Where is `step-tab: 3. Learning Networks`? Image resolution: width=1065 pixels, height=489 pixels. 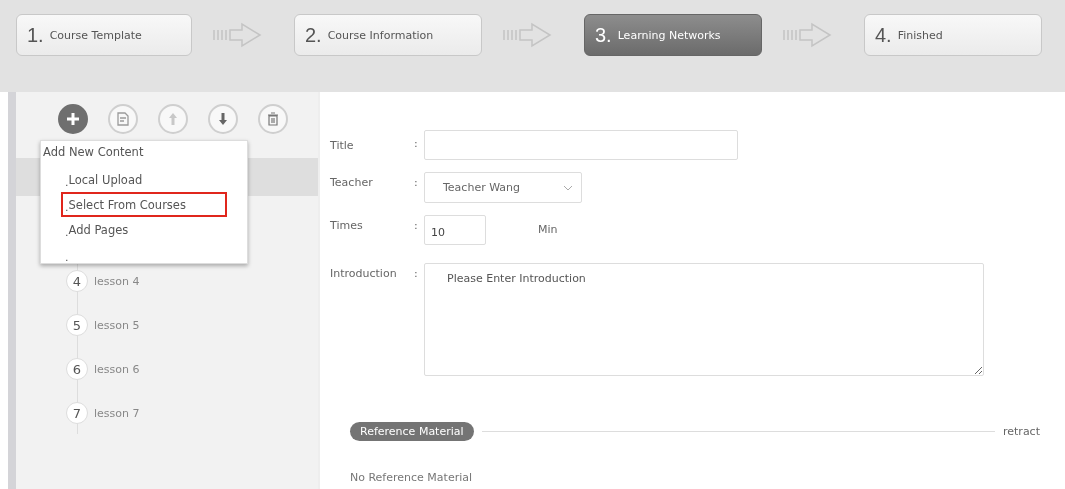
step-tab: 3. Learning Networks is located at coordinates (673, 35).